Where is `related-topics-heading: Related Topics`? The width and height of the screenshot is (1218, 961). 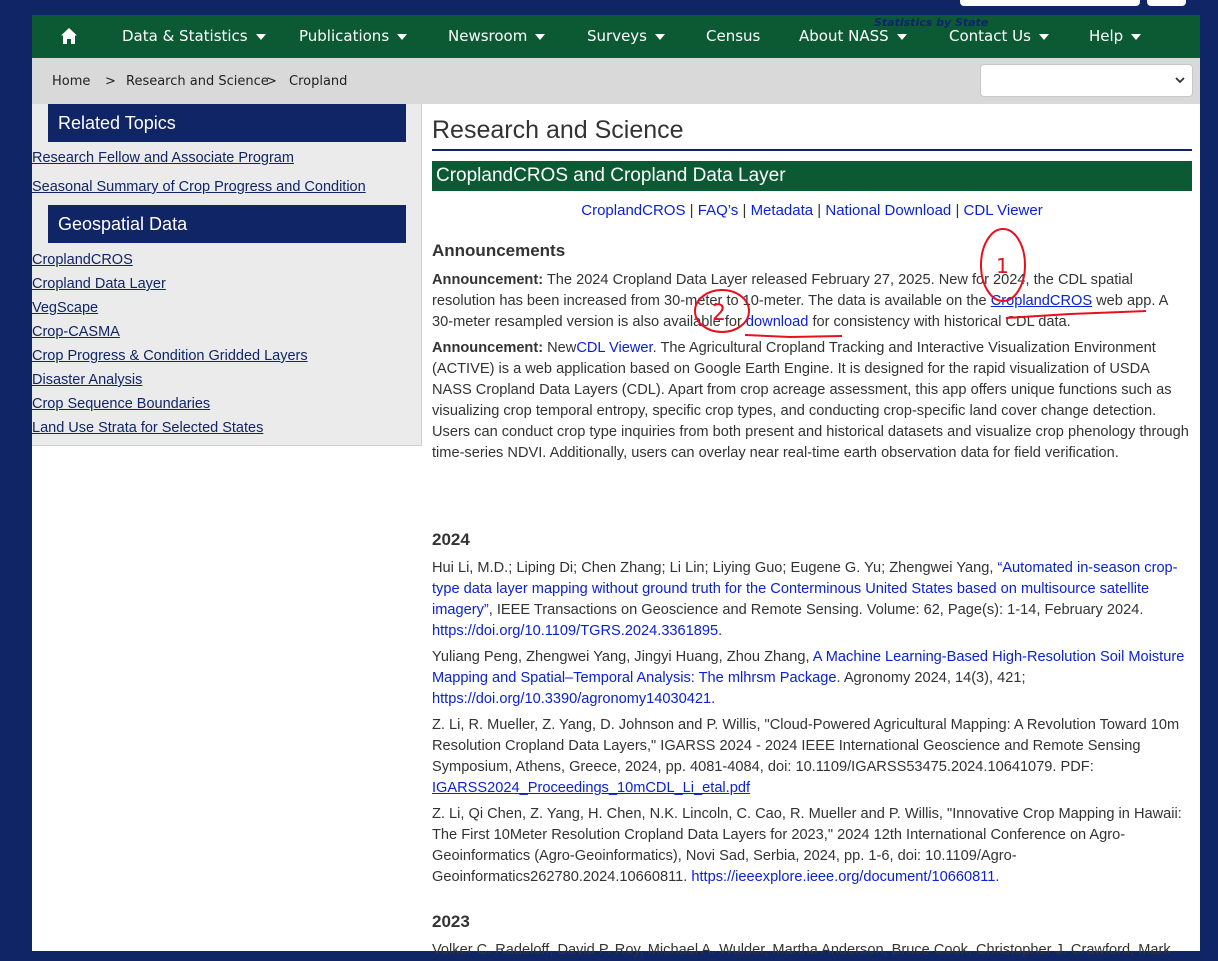 related-topics-heading: Related Topics is located at coordinates (227, 123).